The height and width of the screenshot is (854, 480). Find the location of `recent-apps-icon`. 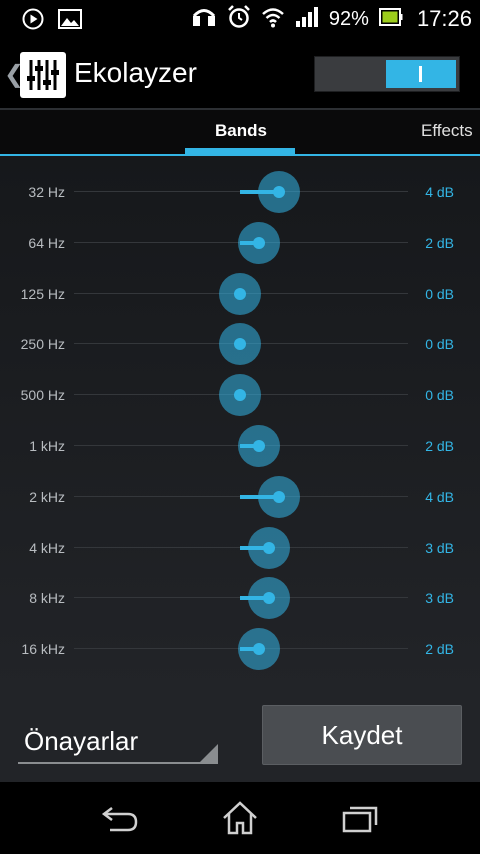

recent-apps-icon is located at coordinates (360, 818).